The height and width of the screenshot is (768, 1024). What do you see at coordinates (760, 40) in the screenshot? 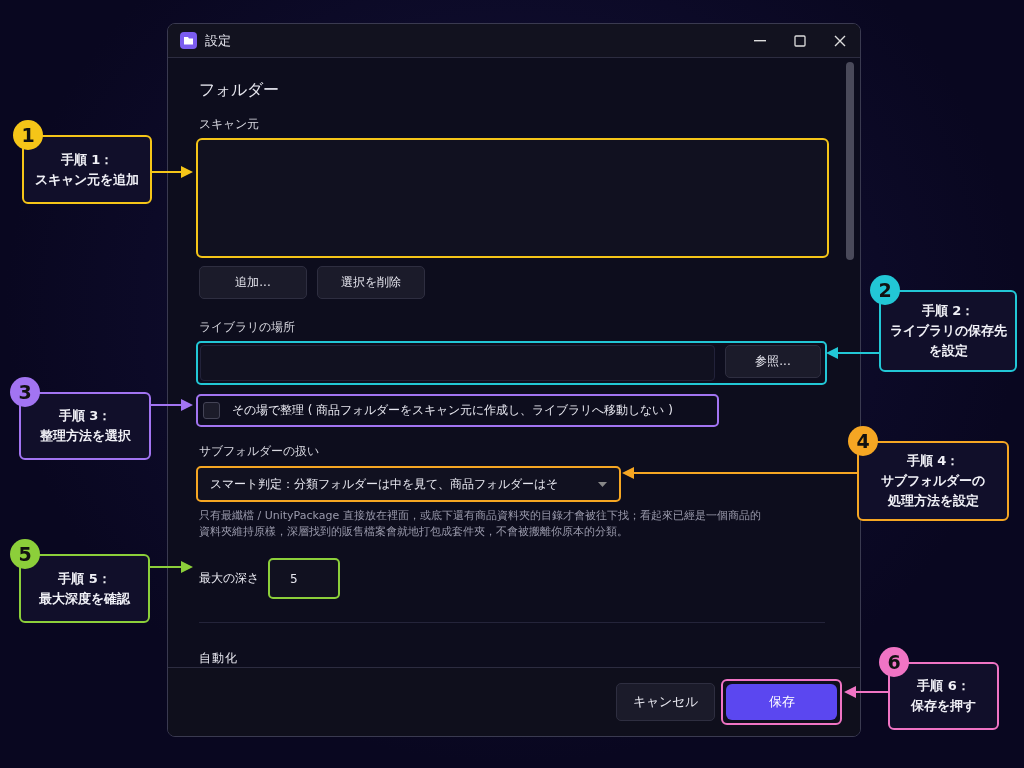
I see `minimize-icon` at bounding box center [760, 40].